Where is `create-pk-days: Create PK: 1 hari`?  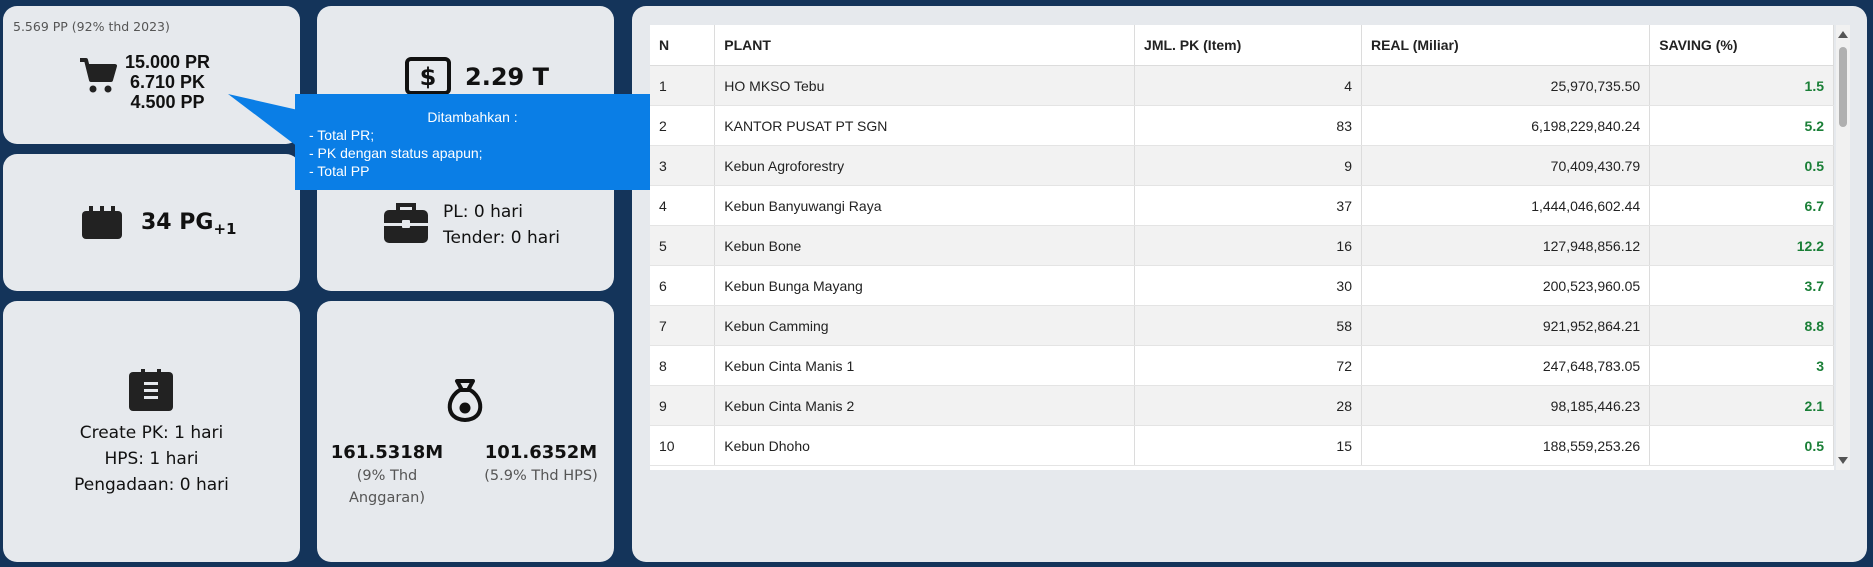
create-pk-days: Create PK: 1 hari is located at coordinates (151, 433).